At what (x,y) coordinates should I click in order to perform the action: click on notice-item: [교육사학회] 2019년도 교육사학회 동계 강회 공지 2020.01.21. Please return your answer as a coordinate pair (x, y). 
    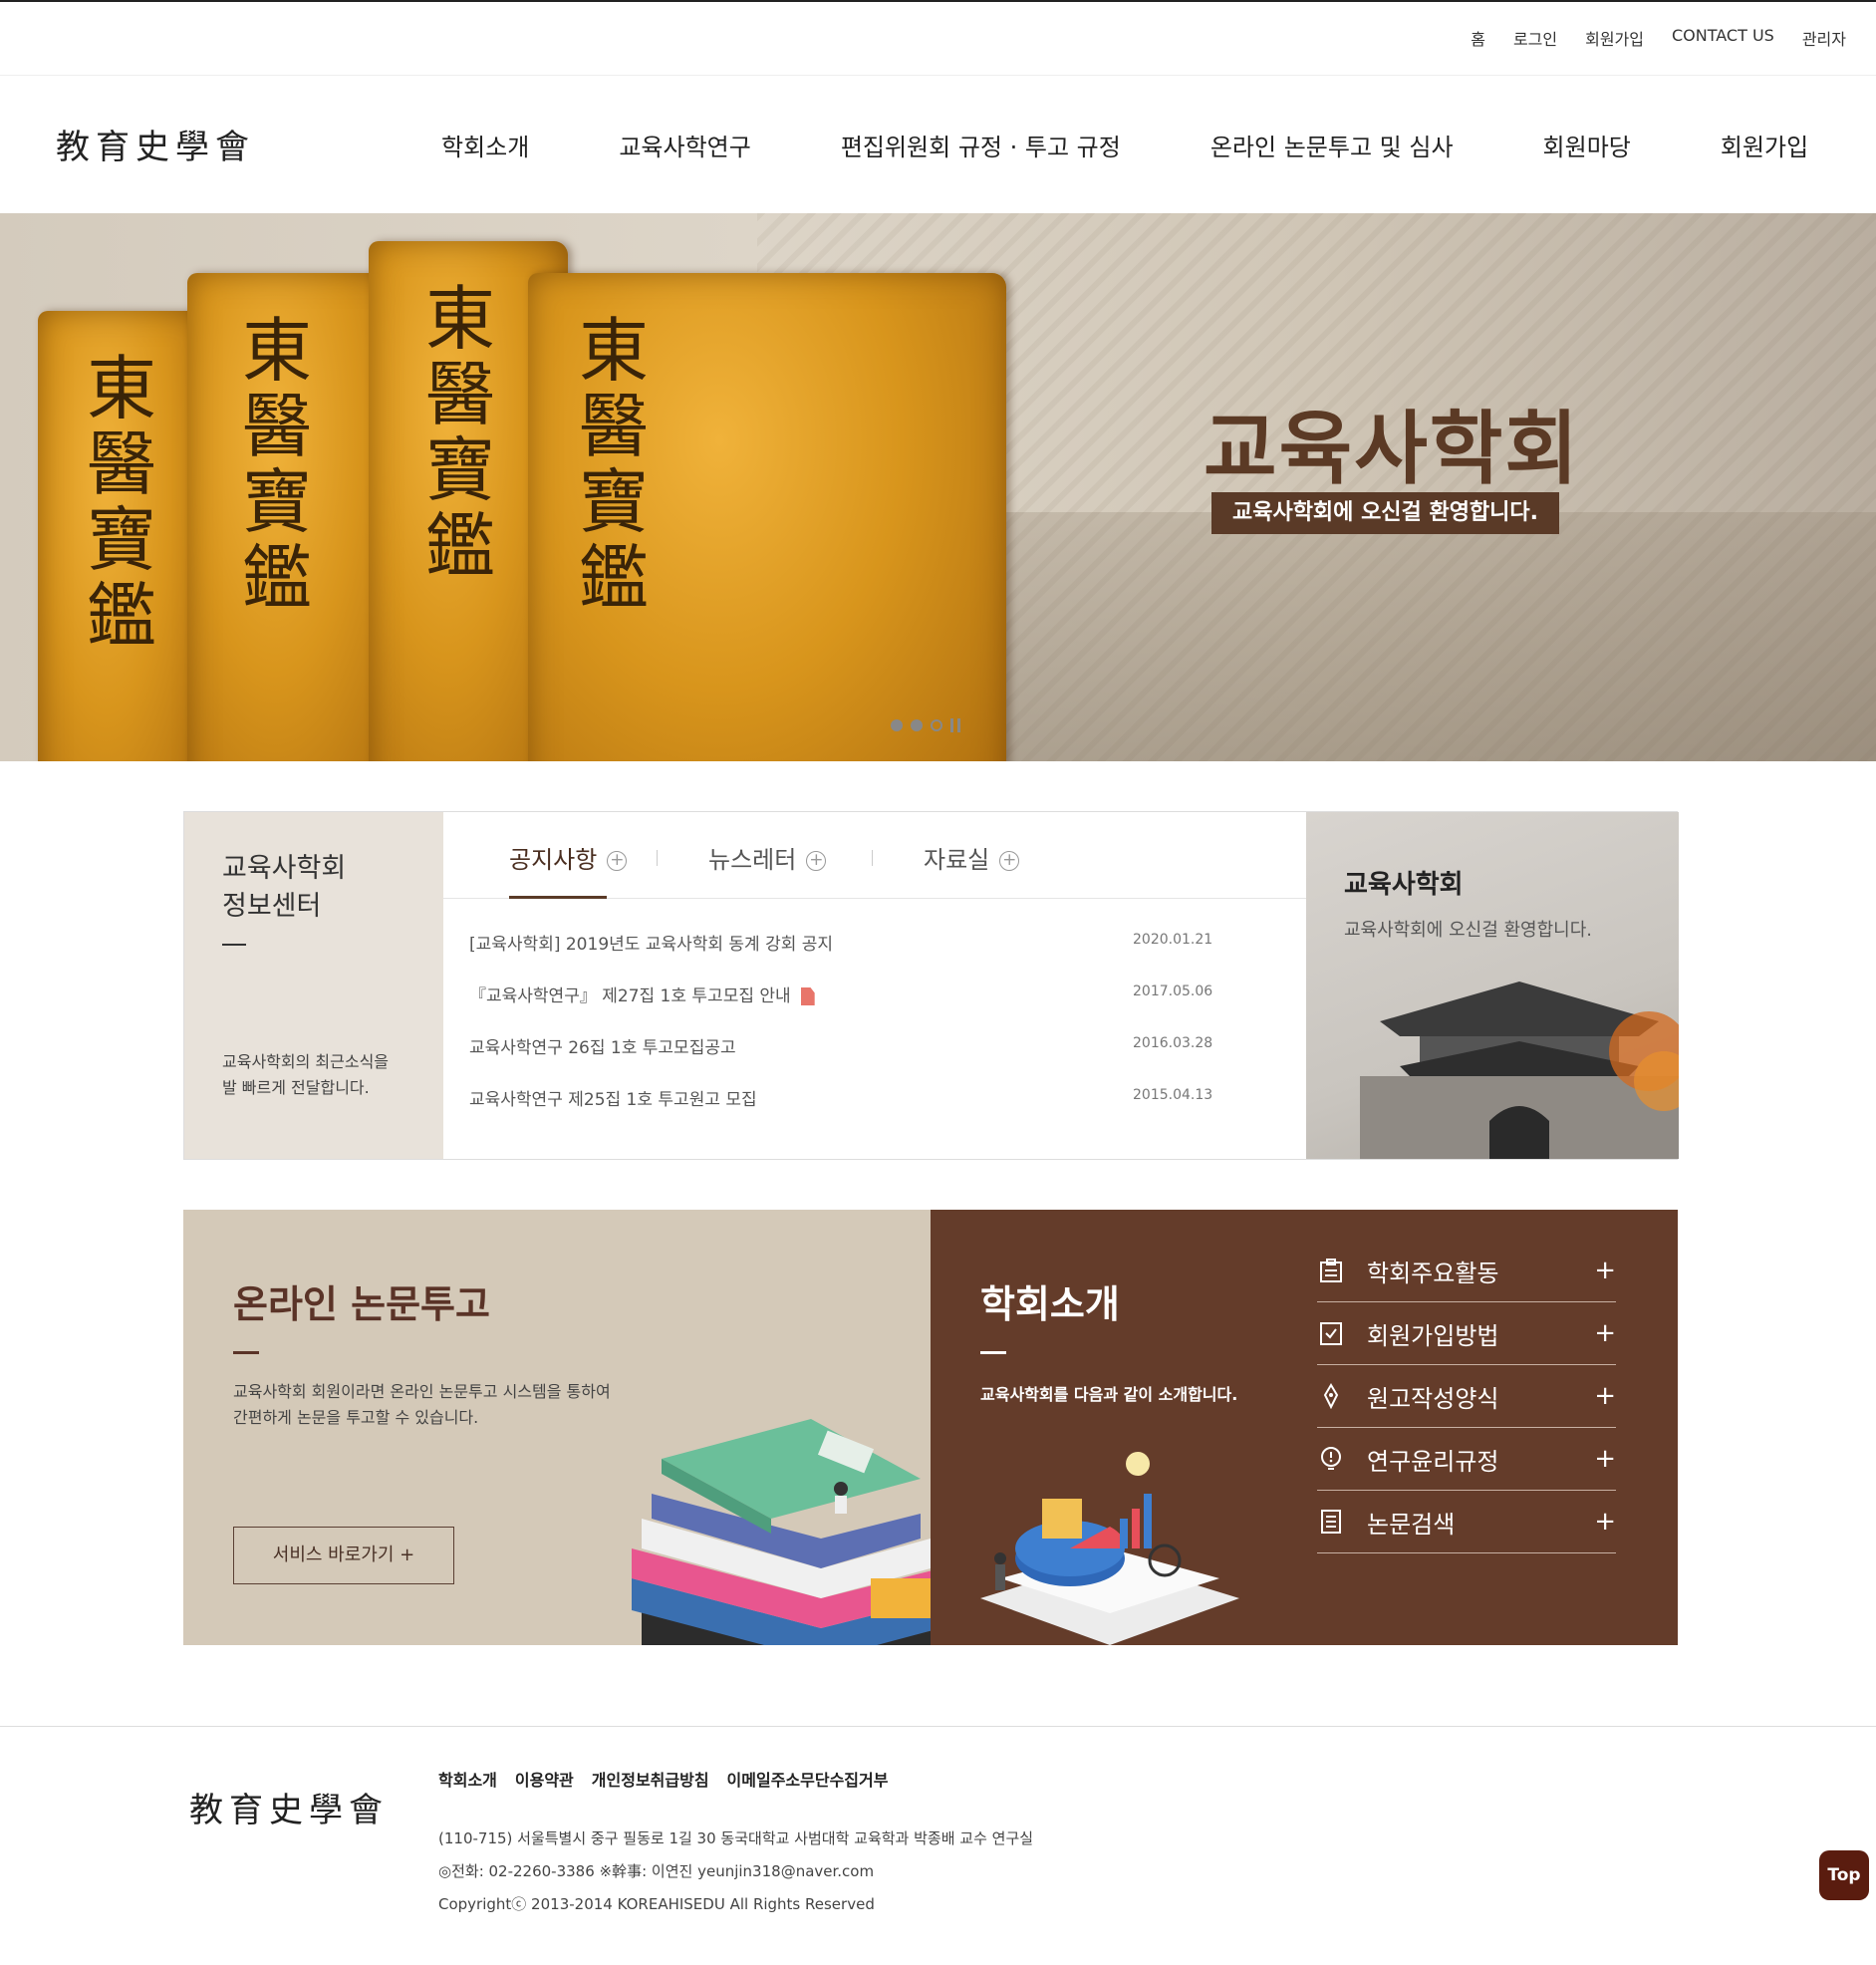
    Looking at the image, I should click on (840, 956).